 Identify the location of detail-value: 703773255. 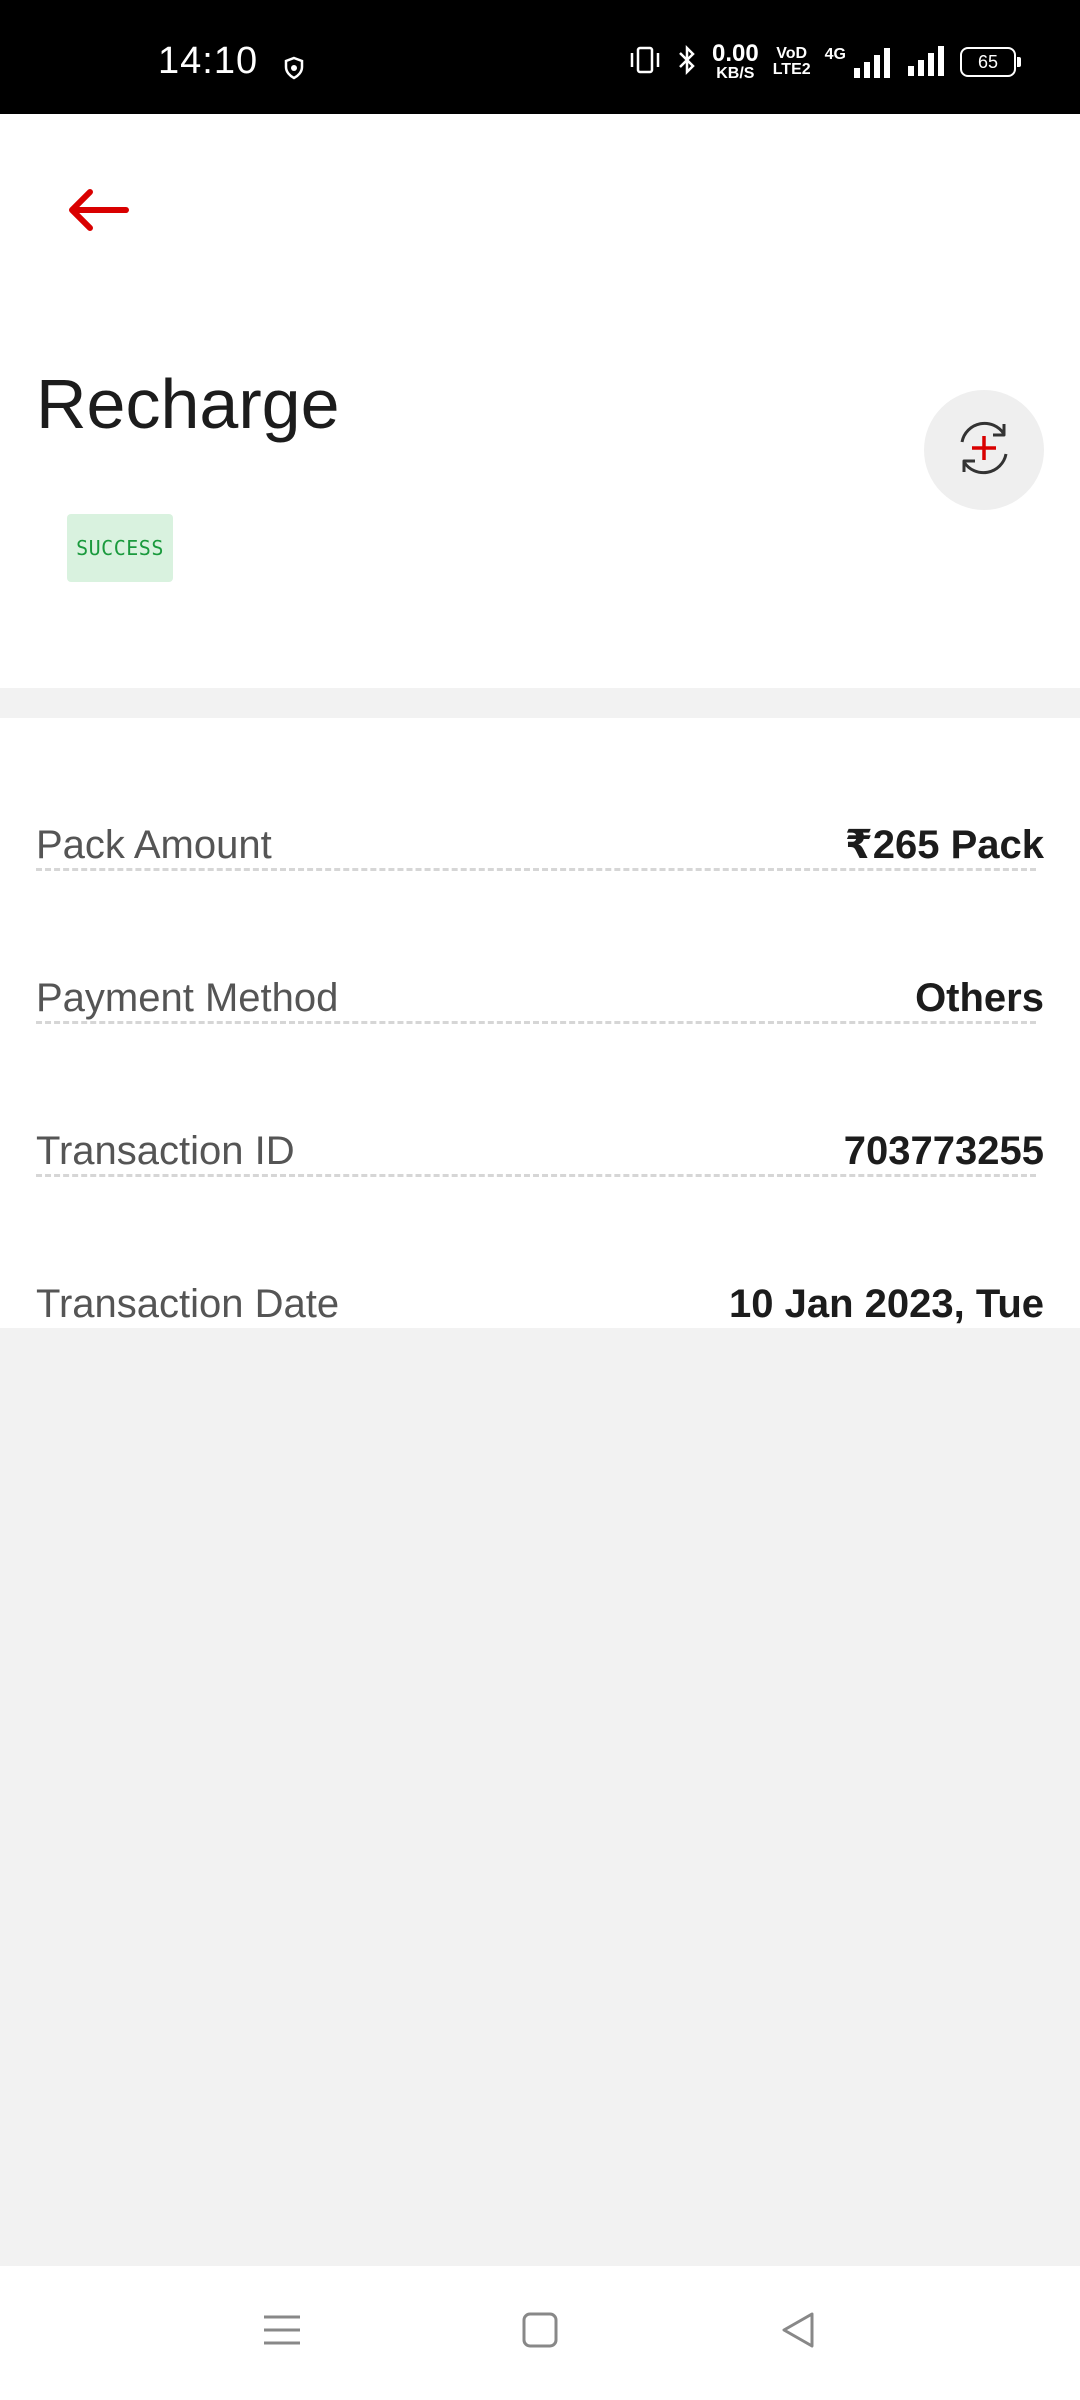
(943, 1150).